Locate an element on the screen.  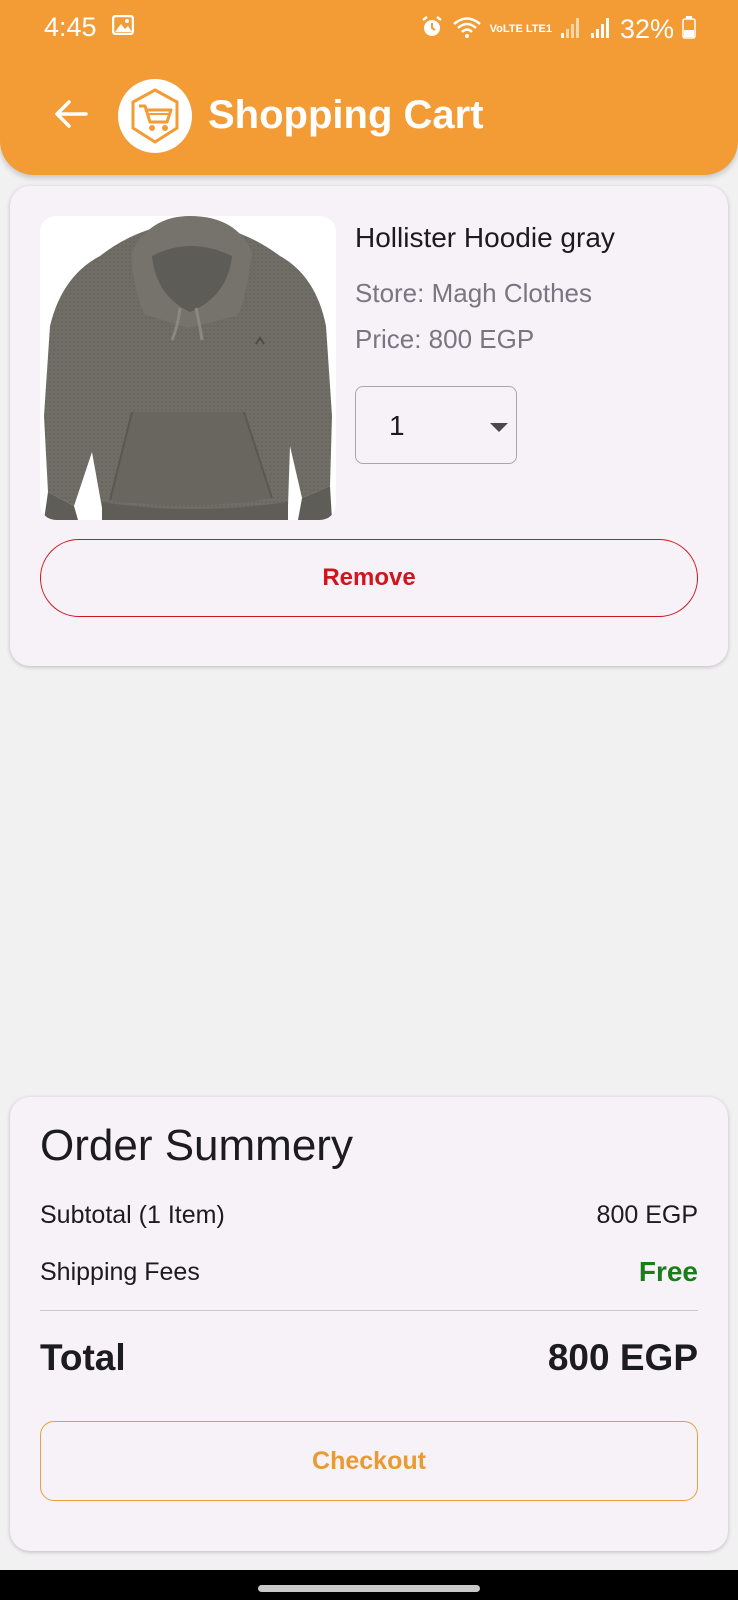
page-title: Shopping Cart is located at coordinates (346, 115).